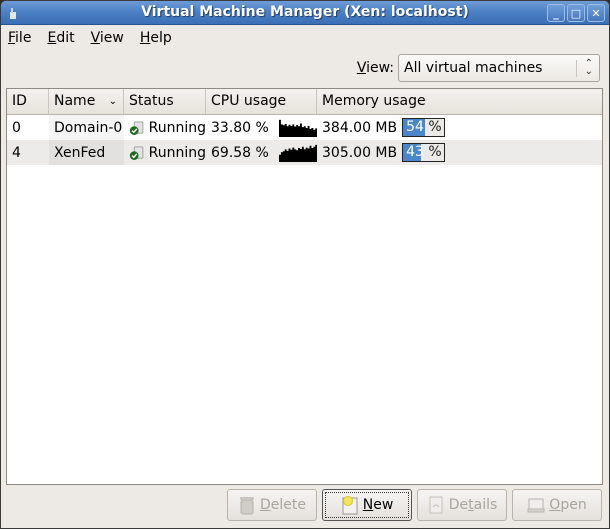 This screenshot has width=610, height=529. What do you see at coordinates (86, 152) in the screenshot?
I see `vm-name: XenFed` at bounding box center [86, 152].